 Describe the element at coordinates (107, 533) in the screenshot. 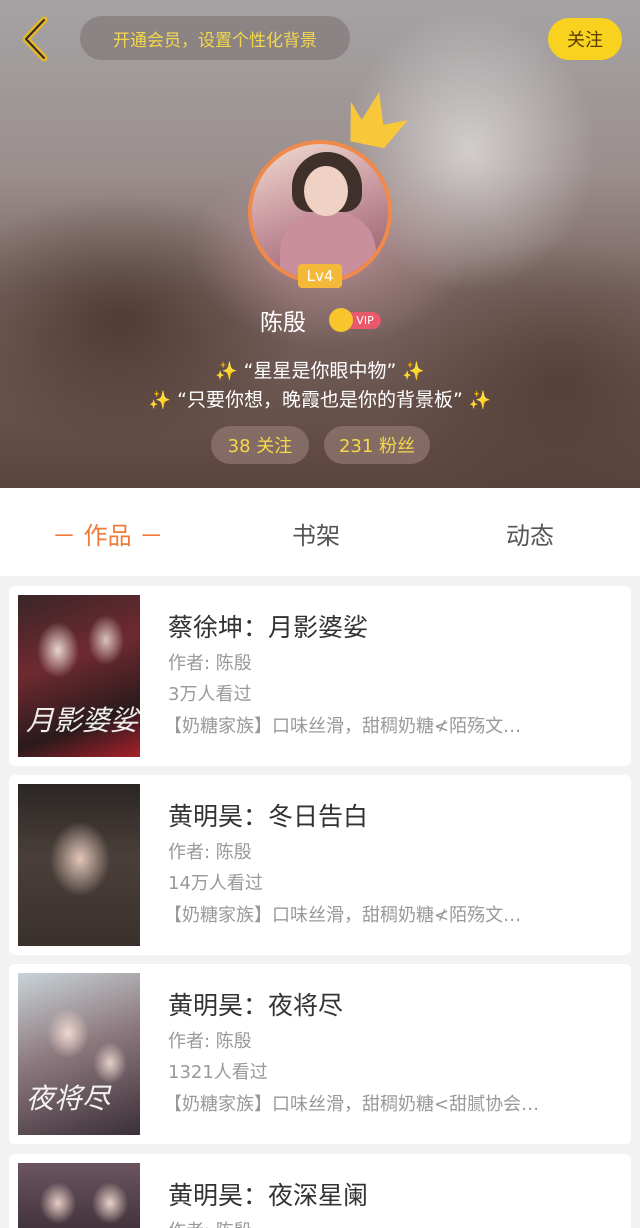

I see `tab-works: － 作品 －` at that location.